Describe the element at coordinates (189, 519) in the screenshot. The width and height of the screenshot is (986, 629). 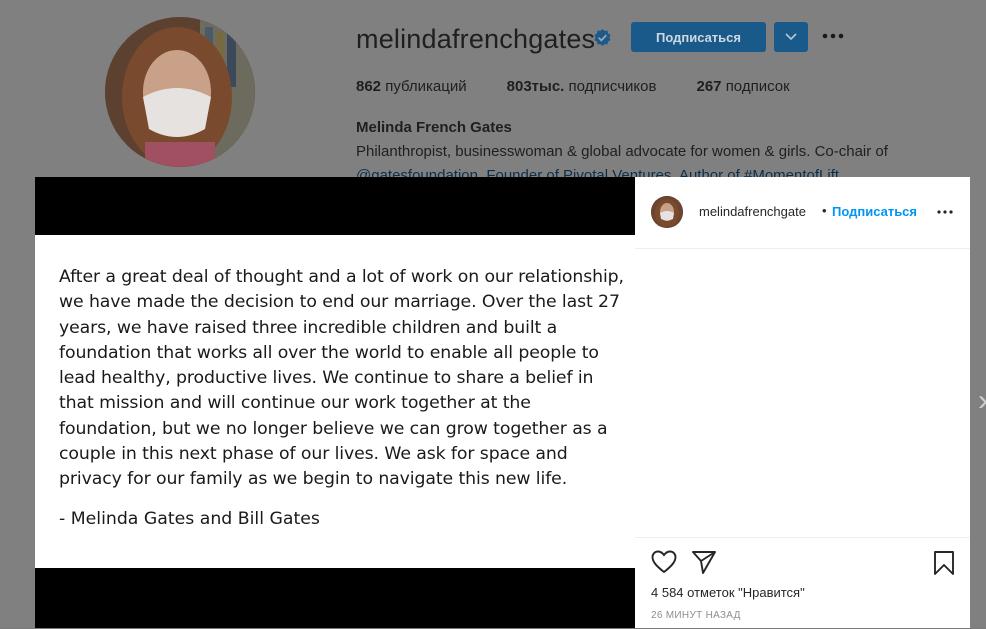
I see `post-signature: - Melinda Gates and Bill Gates` at that location.